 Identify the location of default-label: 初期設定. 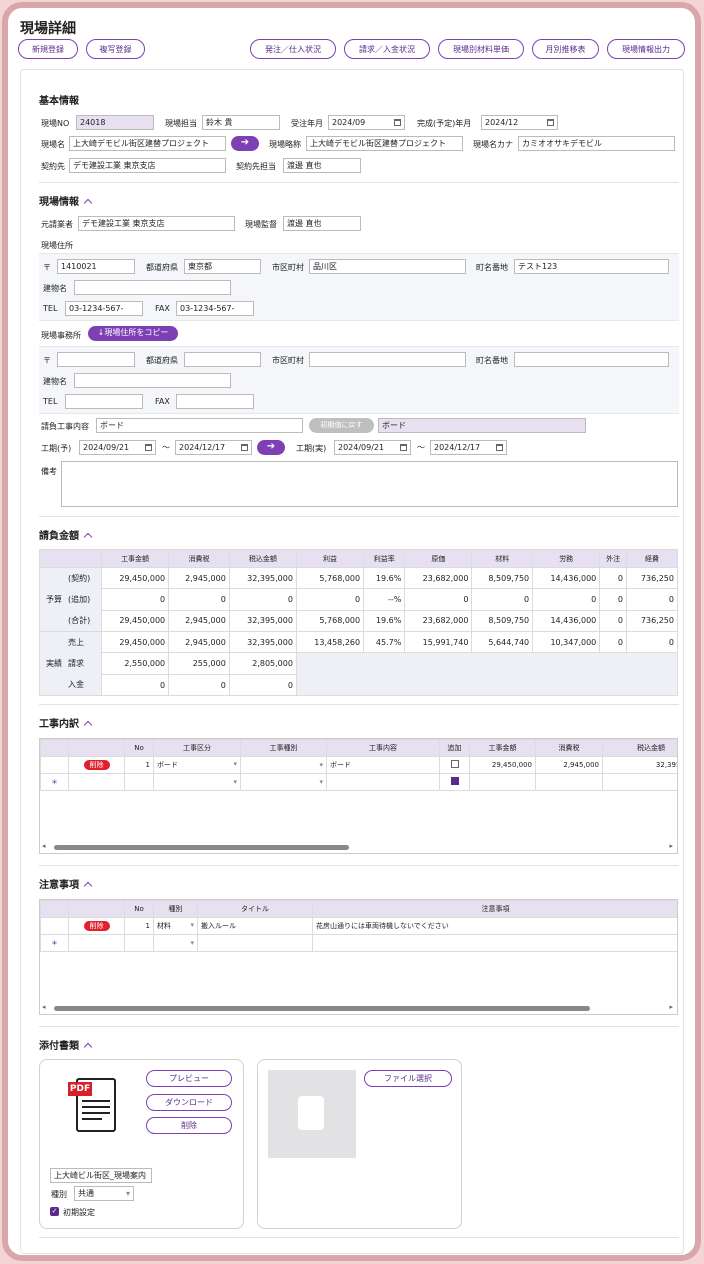
(79, 1212).